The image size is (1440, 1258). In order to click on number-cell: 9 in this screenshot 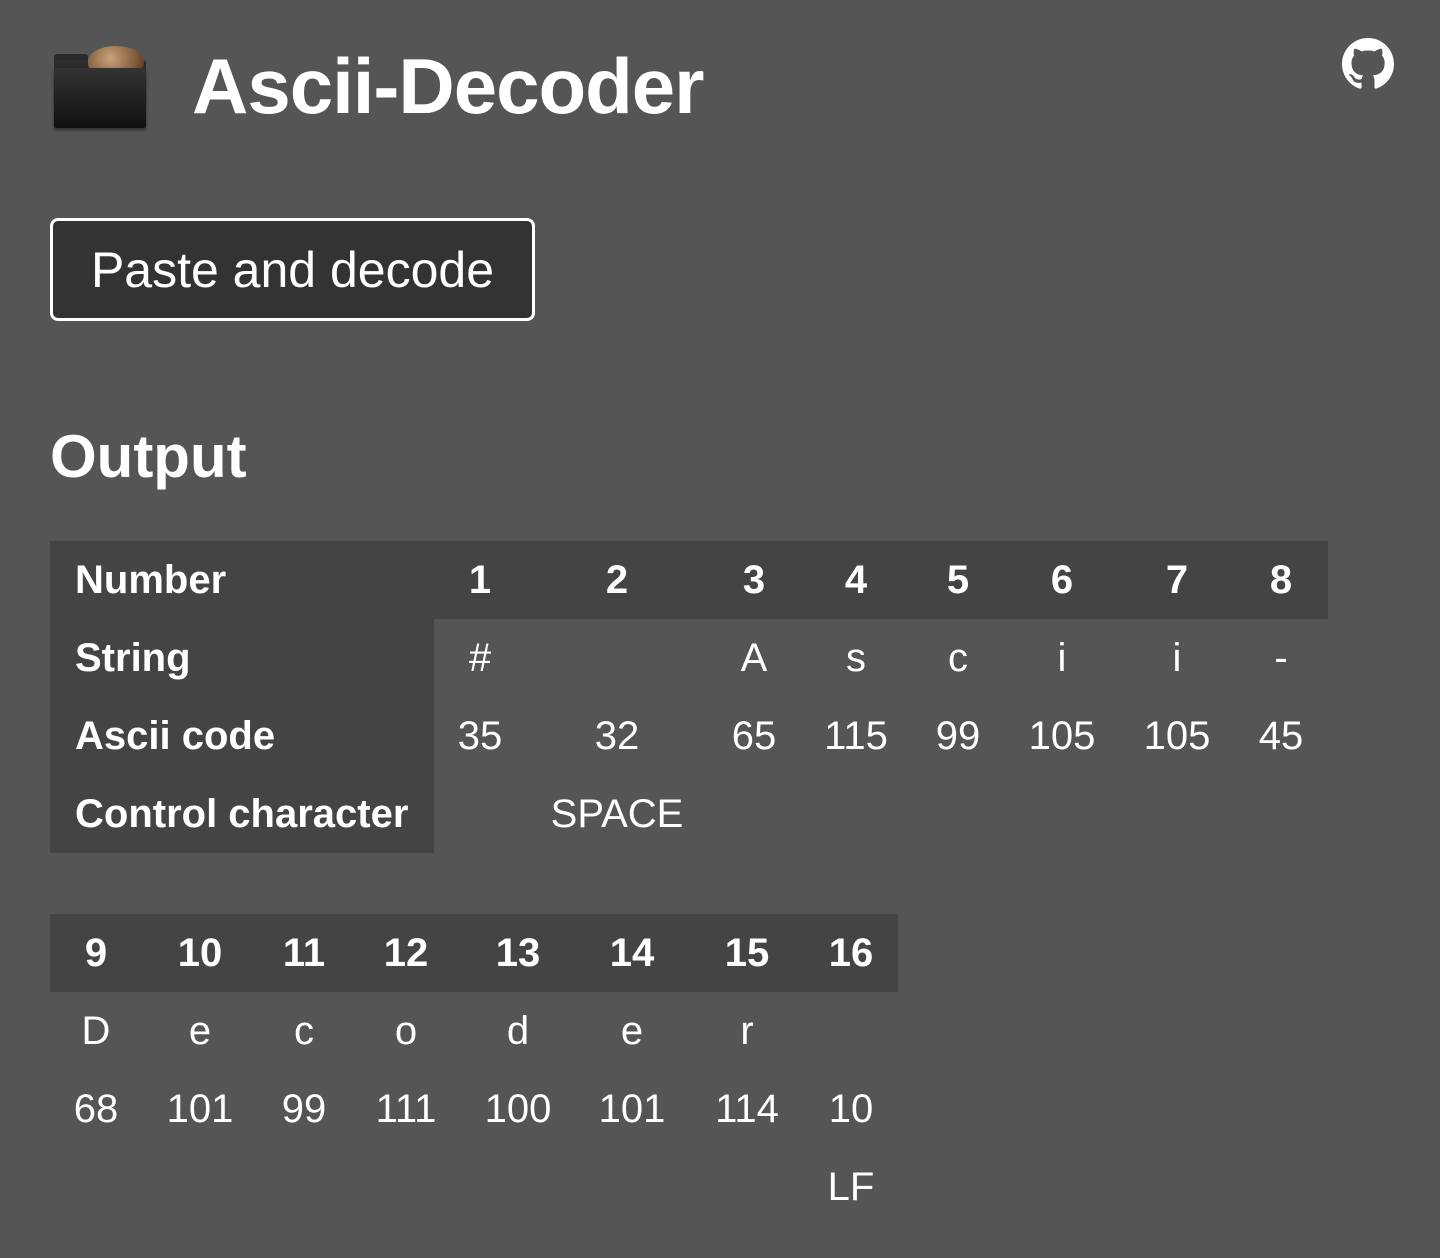, I will do `click(96, 953)`.